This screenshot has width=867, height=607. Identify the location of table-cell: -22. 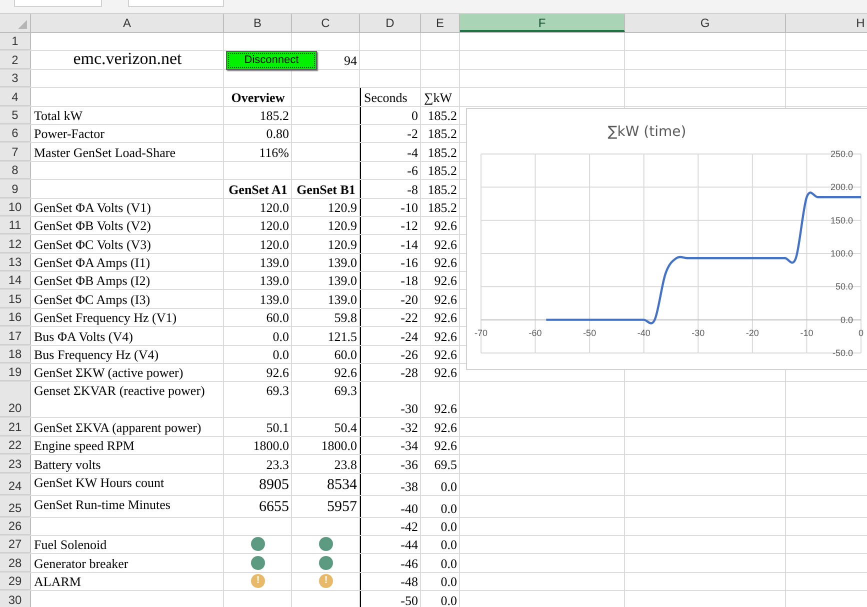
(409, 318).